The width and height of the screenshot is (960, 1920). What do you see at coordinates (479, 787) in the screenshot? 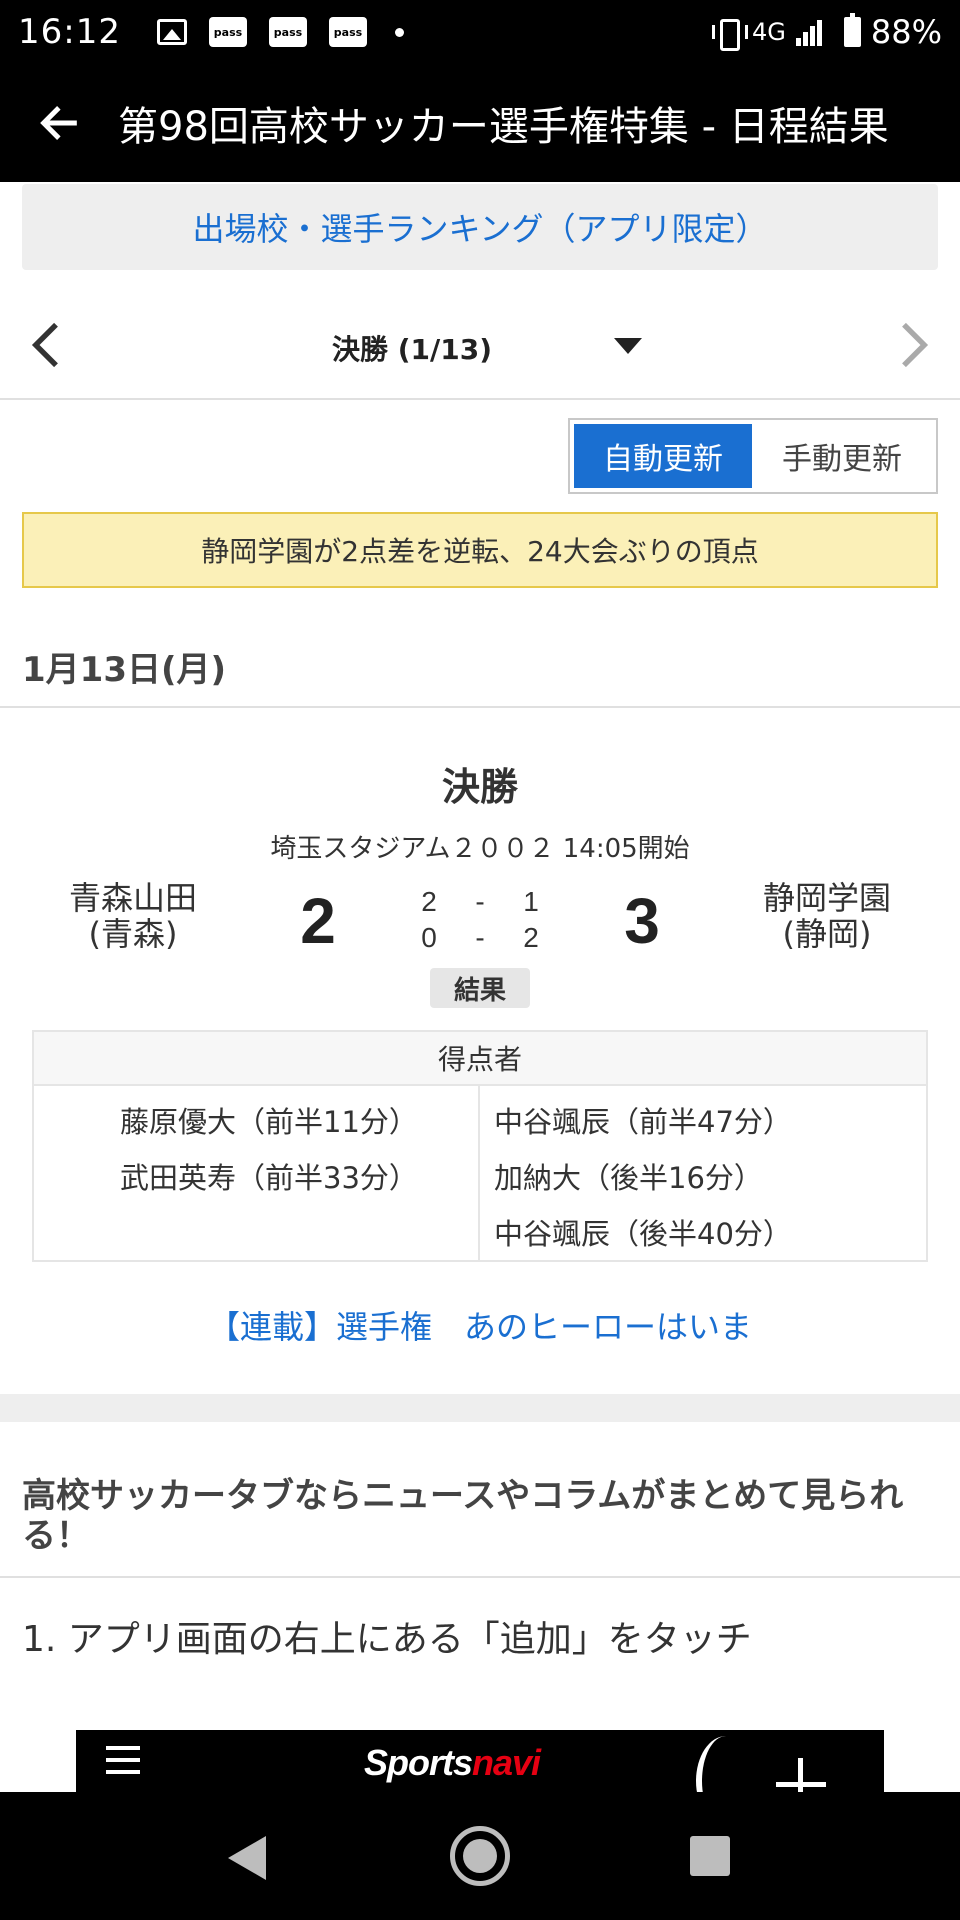
I see `match-round: 決勝` at bounding box center [479, 787].